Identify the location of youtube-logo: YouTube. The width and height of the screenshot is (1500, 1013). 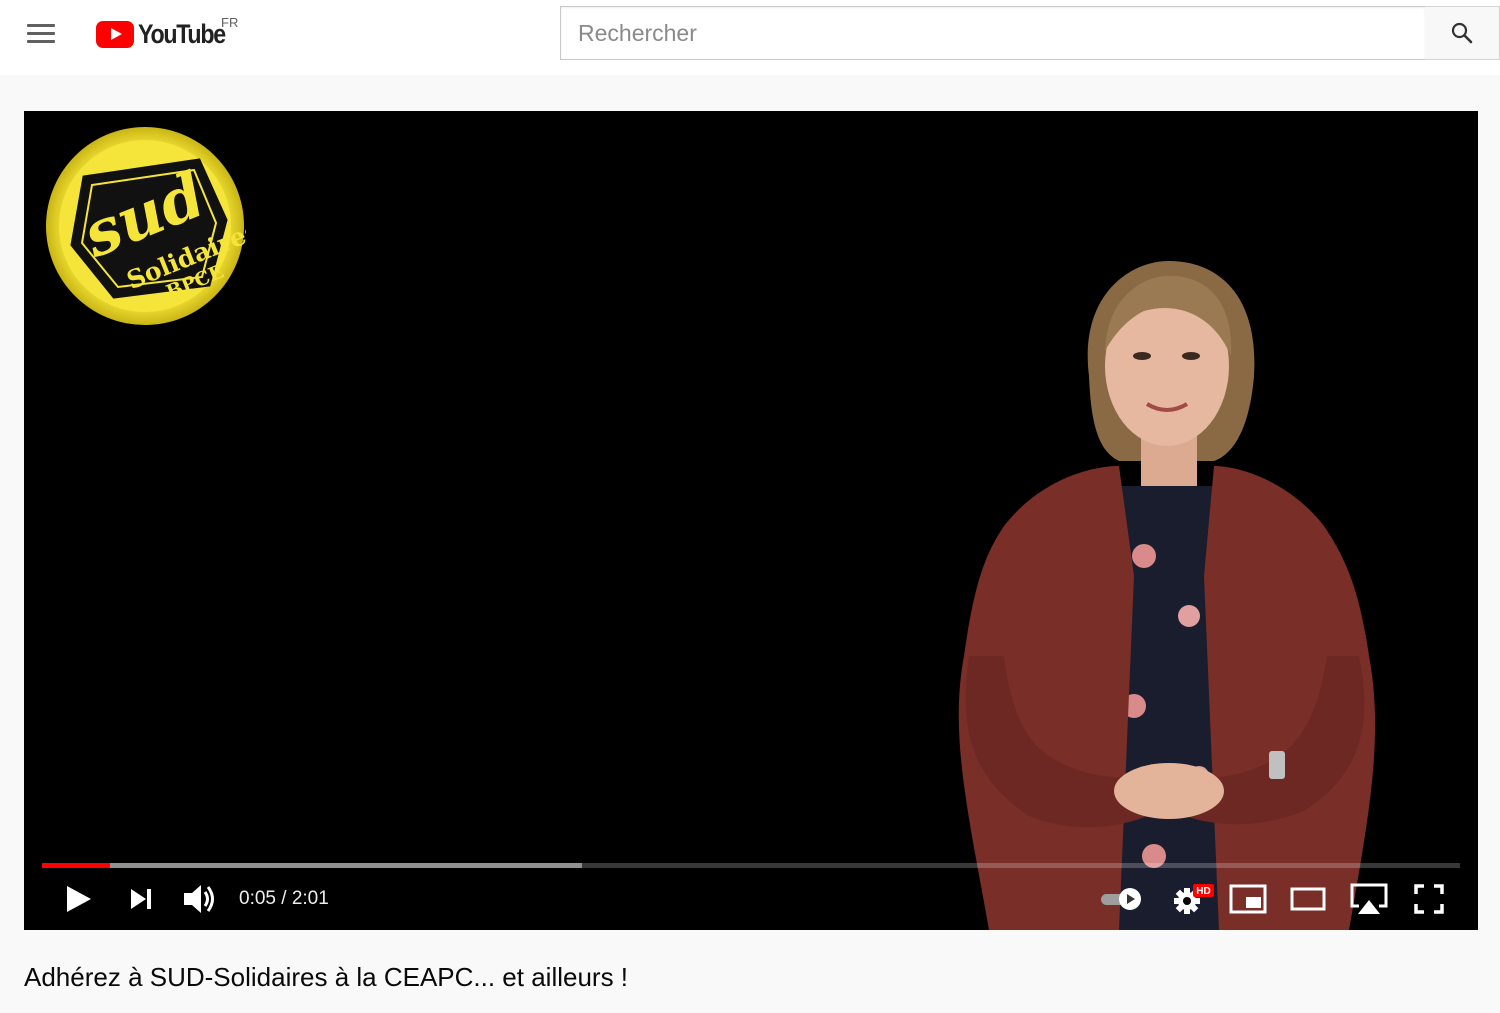
(167, 34).